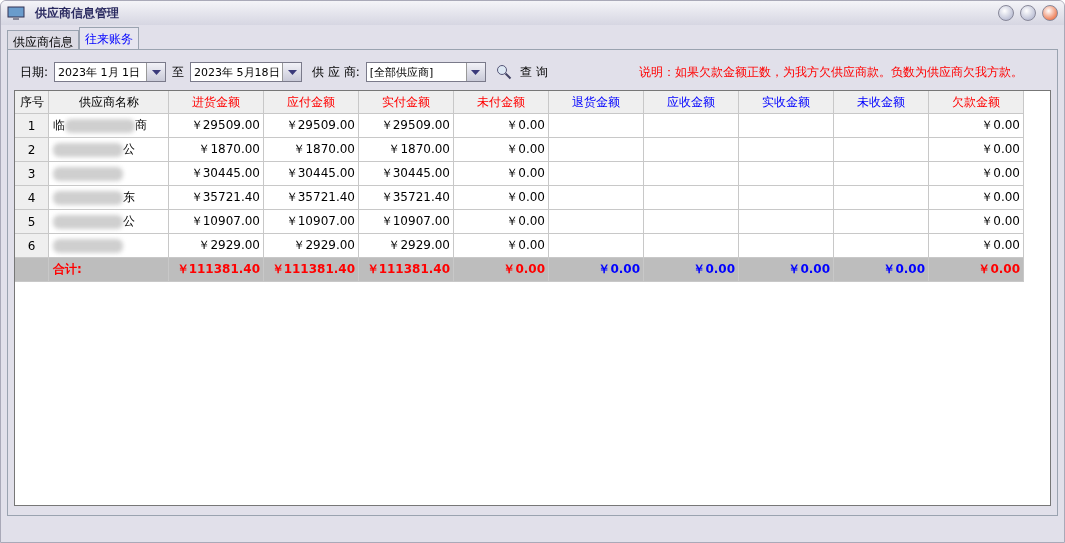  What do you see at coordinates (32, 222) in the screenshot?
I see `row-number: 5` at bounding box center [32, 222].